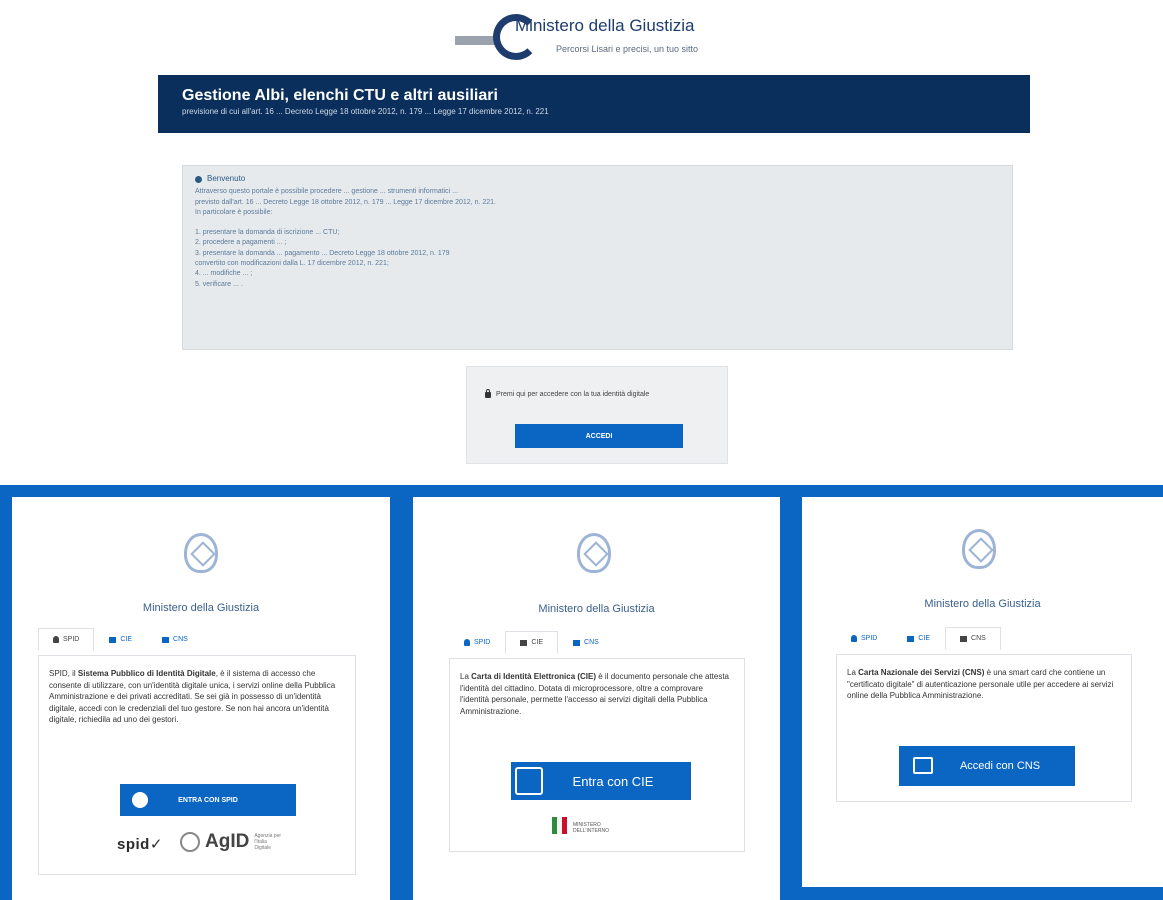 This screenshot has height=900, width=1163. What do you see at coordinates (488, 393) in the screenshot?
I see `lock-icon` at bounding box center [488, 393].